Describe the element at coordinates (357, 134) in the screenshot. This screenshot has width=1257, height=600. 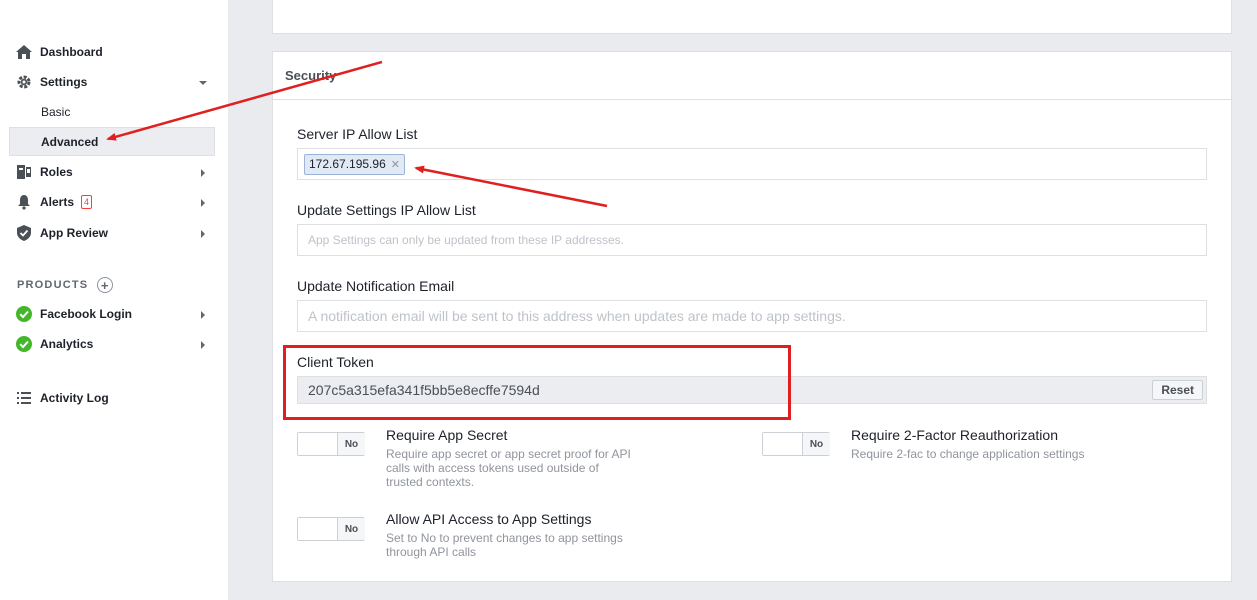
I see `server-ip-label: Server IP Allow List` at that location.